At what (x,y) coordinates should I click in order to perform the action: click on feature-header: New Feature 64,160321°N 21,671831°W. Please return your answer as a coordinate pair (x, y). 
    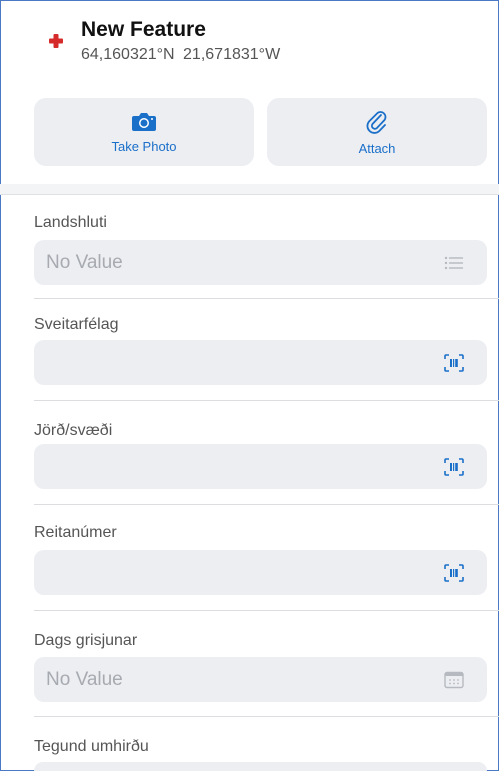
    Looking at the image, I should click on (248, 41).